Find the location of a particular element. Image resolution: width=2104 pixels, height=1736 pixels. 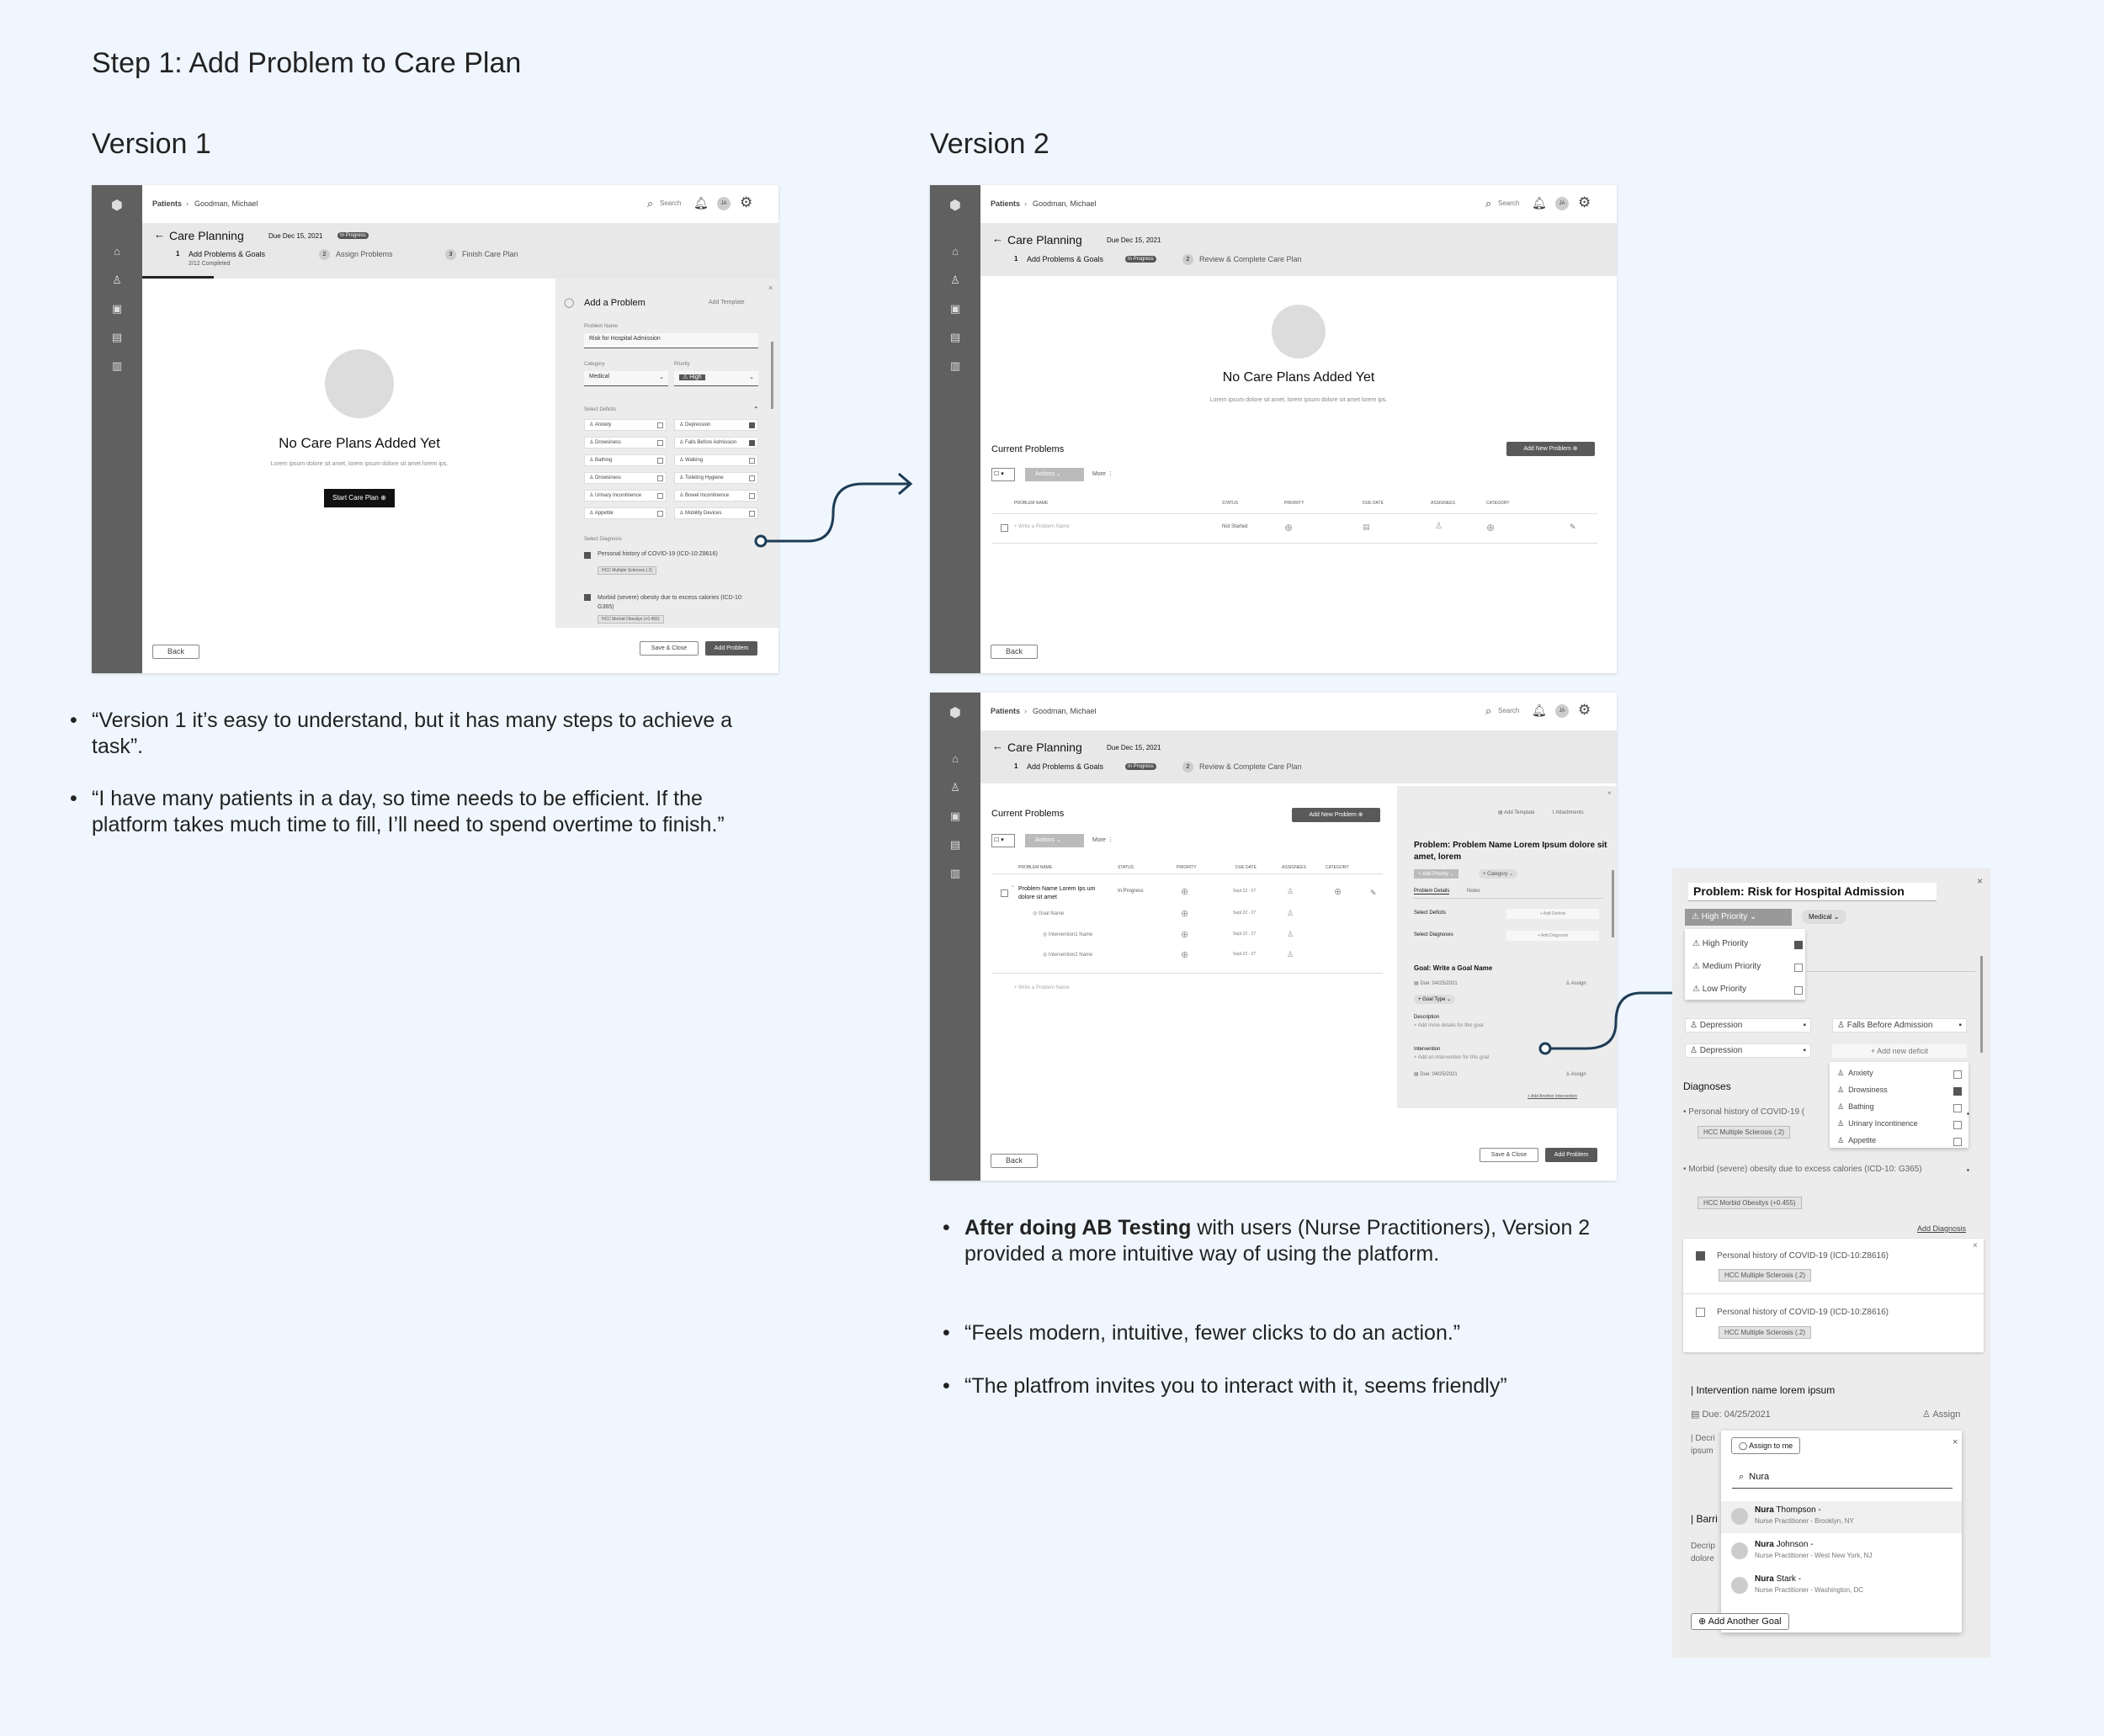

chevron-up-icon: ⌃ is located at coordinates (756, 409).